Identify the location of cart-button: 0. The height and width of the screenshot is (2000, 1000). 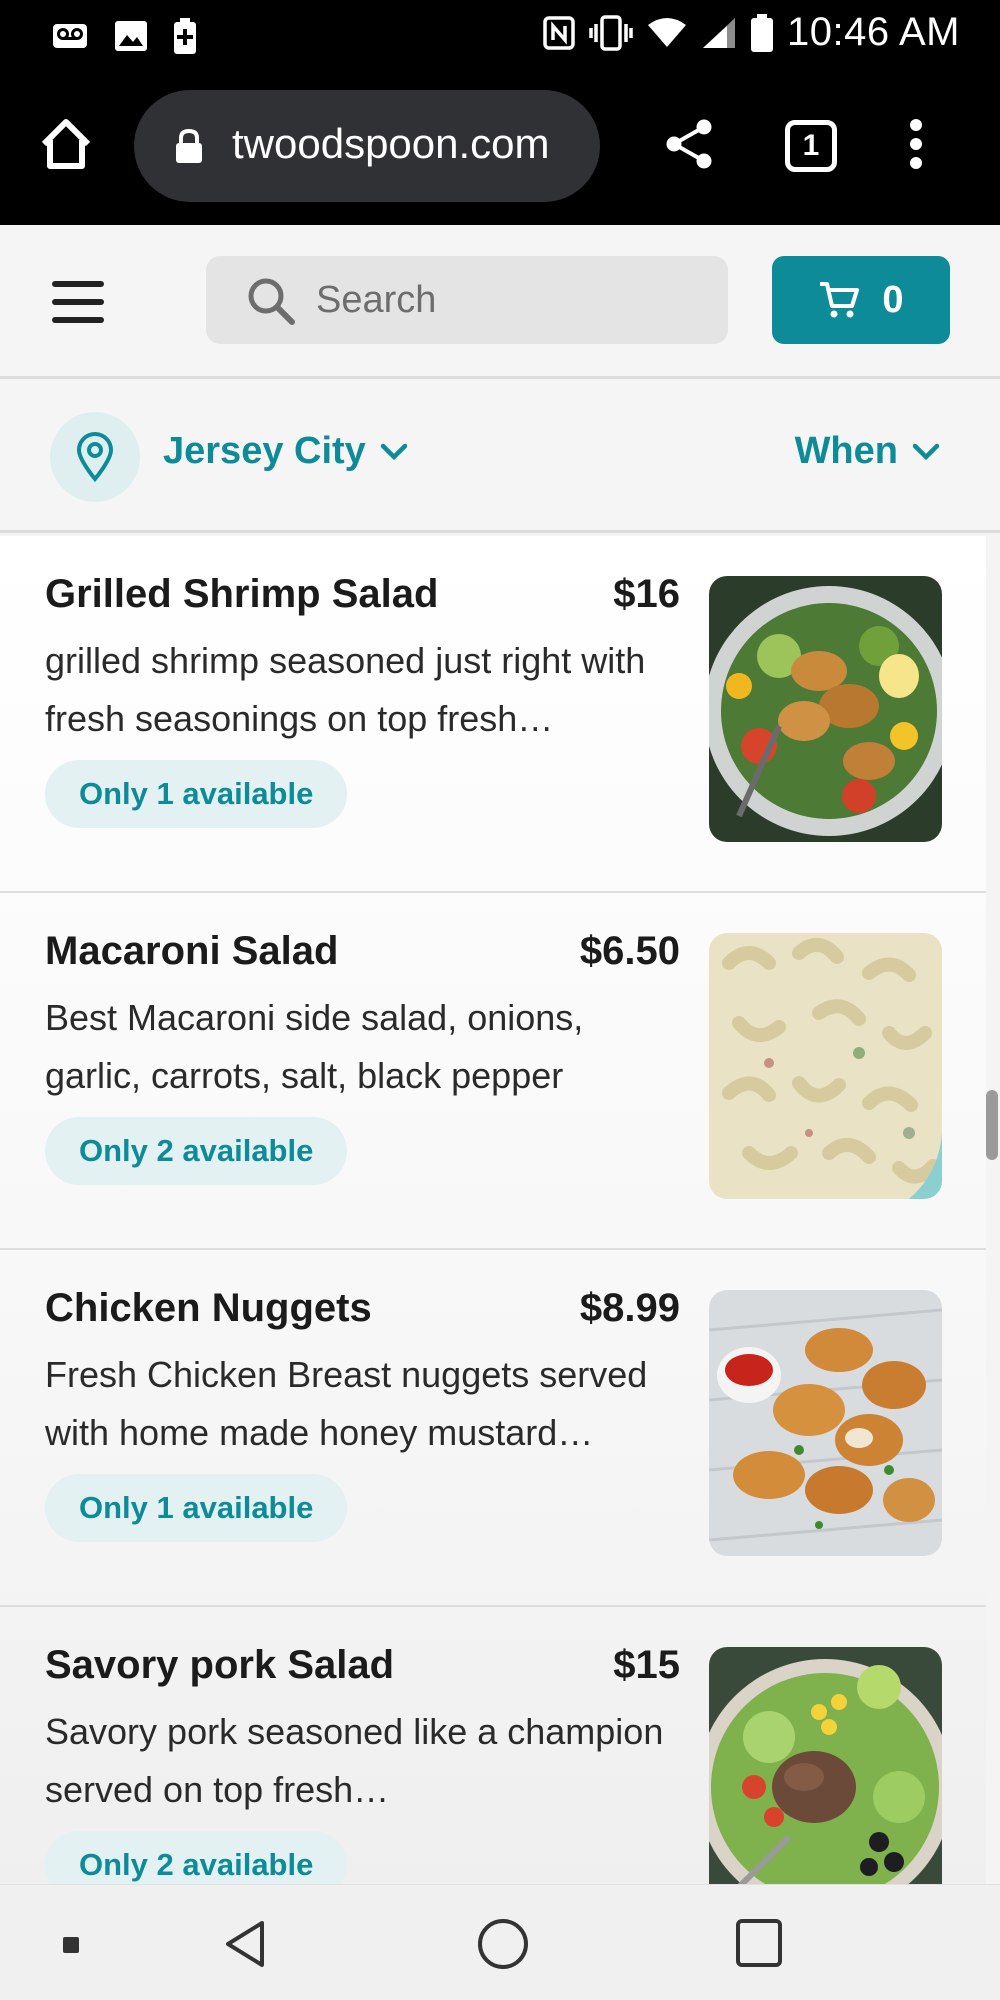
(861, 300).